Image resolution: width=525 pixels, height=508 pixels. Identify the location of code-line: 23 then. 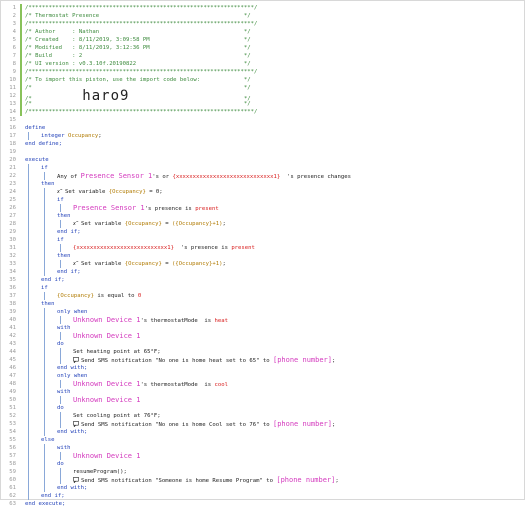
(262, 184).